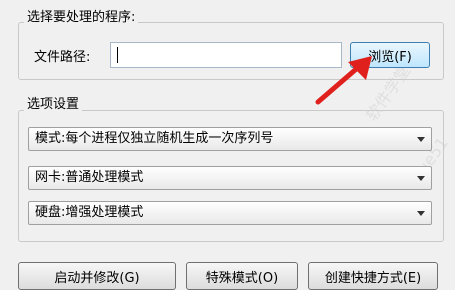 Image resolution: width=455 pixels, height=290 pixels. I want to click on create-shortcut-button: 创建快捷方式(E), so click(373, 276).